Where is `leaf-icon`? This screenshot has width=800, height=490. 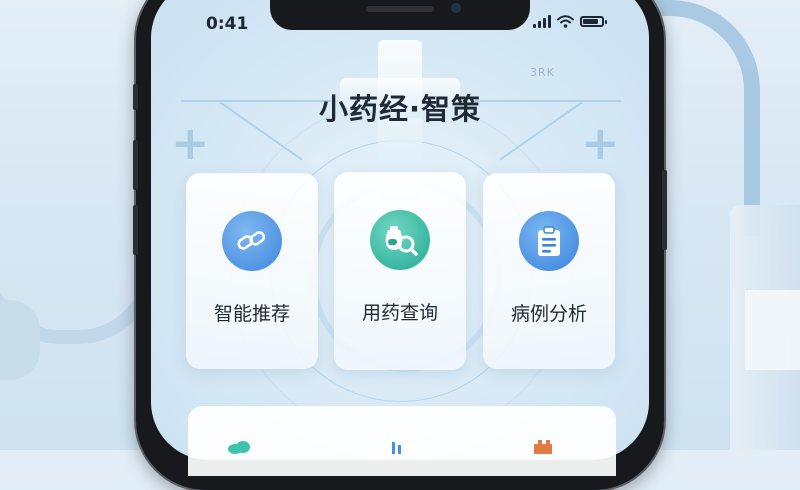
leaf-icon is located at coordinates (239, 447).